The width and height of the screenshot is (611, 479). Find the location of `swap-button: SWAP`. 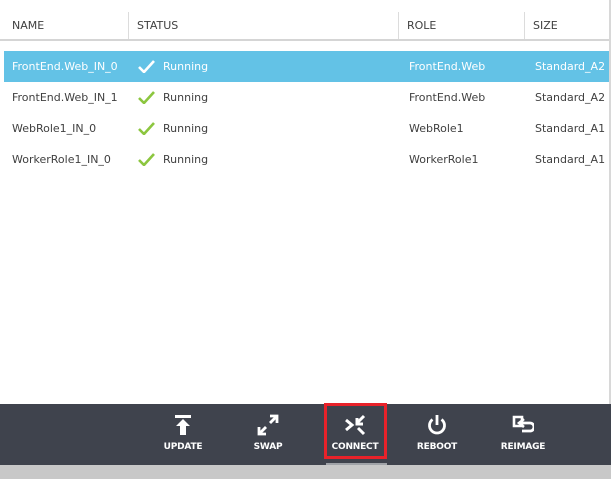

swap-button: SWAP is located at coordinates (268, 434).